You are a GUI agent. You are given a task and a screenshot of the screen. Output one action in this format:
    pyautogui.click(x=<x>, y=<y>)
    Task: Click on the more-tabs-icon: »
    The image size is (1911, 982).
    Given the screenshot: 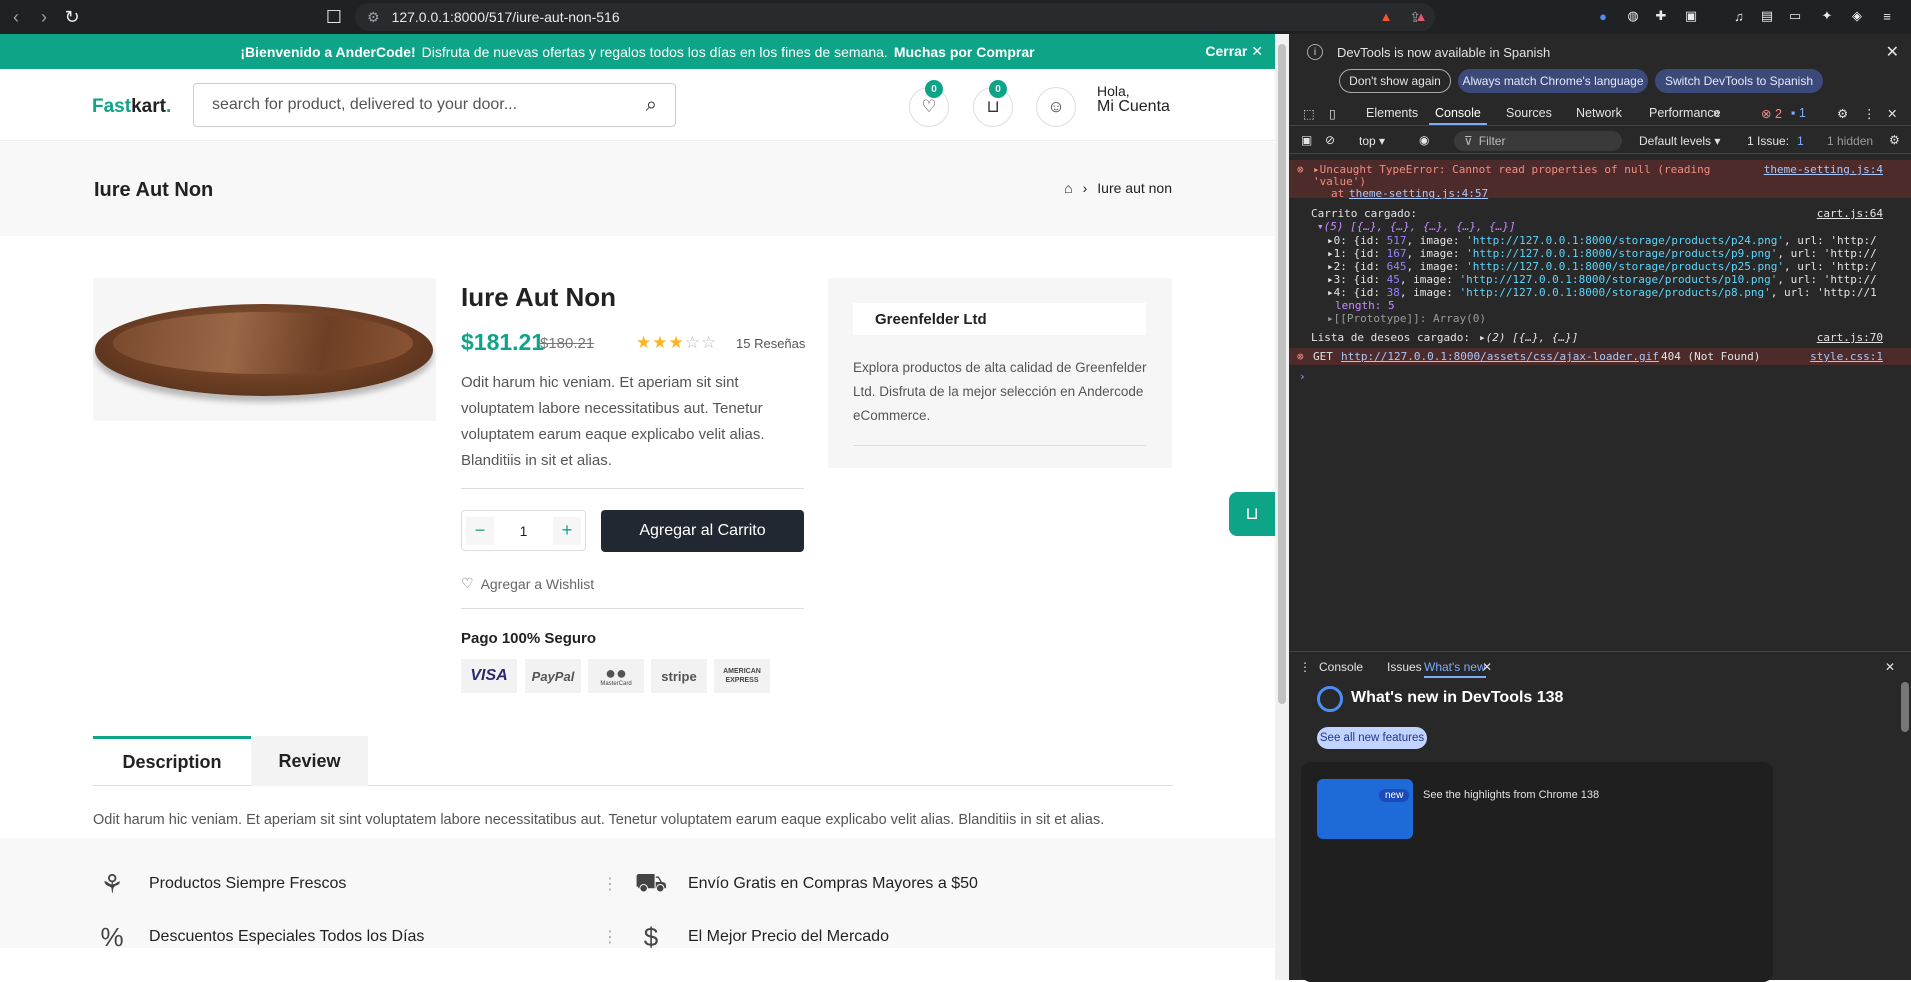 What is the action you would take?
    pyautogui.click(x=1716, y=113)
    